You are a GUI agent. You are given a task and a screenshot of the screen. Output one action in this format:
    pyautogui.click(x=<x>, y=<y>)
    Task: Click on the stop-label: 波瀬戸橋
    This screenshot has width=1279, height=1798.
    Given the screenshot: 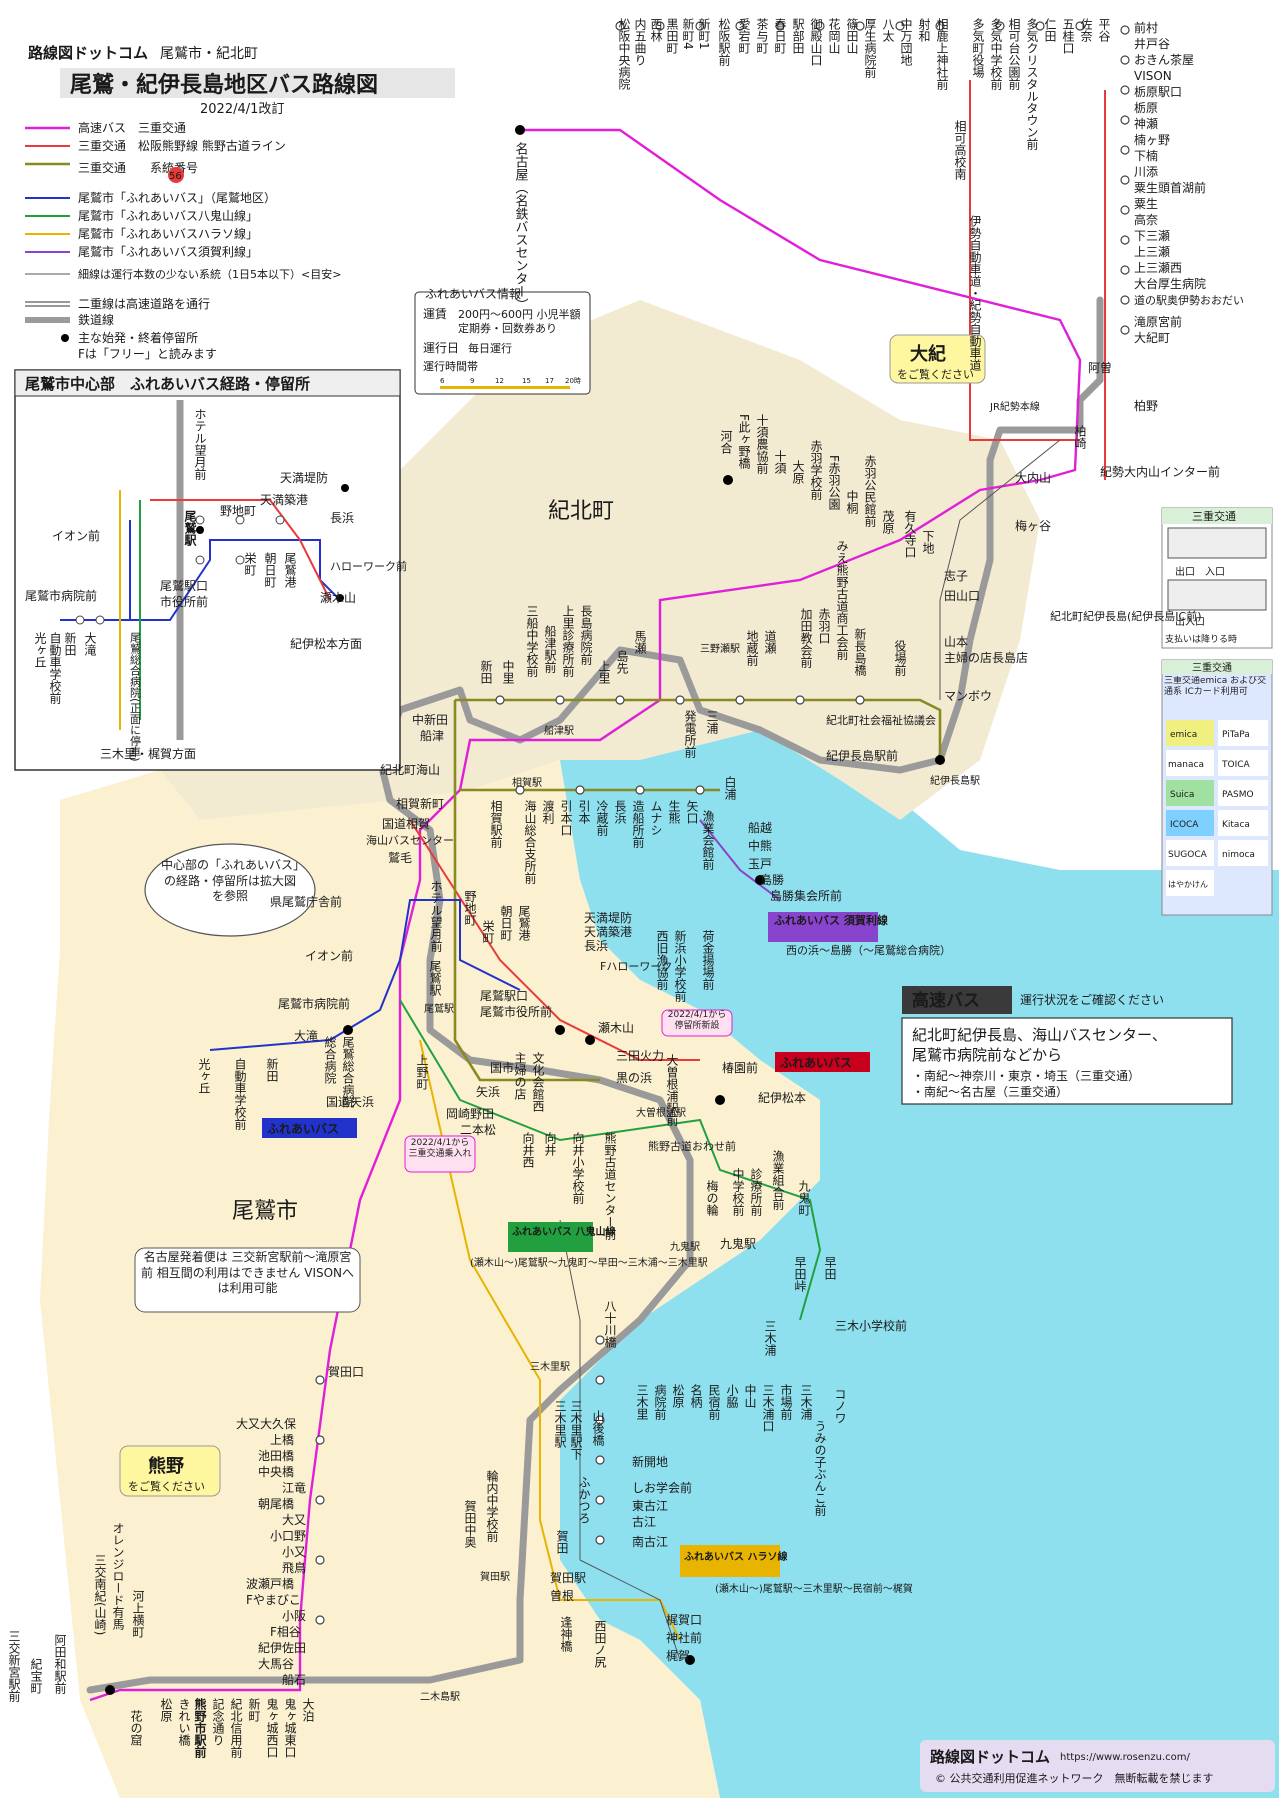 What is the action you would take?
    pyautogui.click(x=270, y=1584)
    